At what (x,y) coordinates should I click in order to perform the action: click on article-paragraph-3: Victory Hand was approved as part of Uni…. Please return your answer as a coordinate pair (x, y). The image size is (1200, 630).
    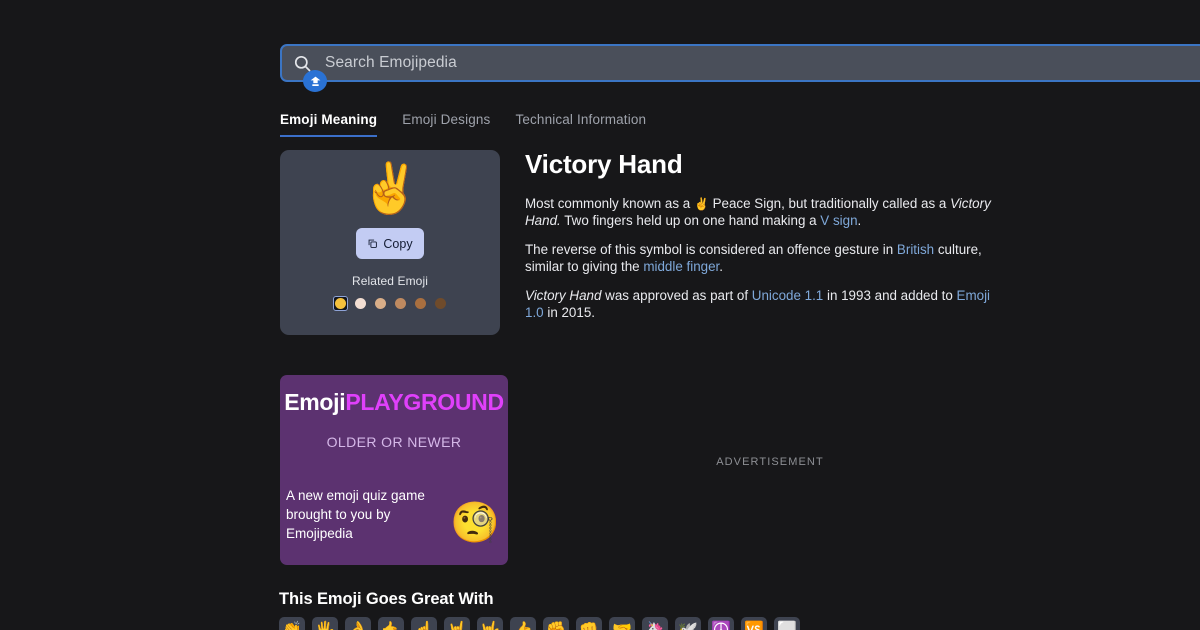
    Looking at the image, I should click on (760, 304).